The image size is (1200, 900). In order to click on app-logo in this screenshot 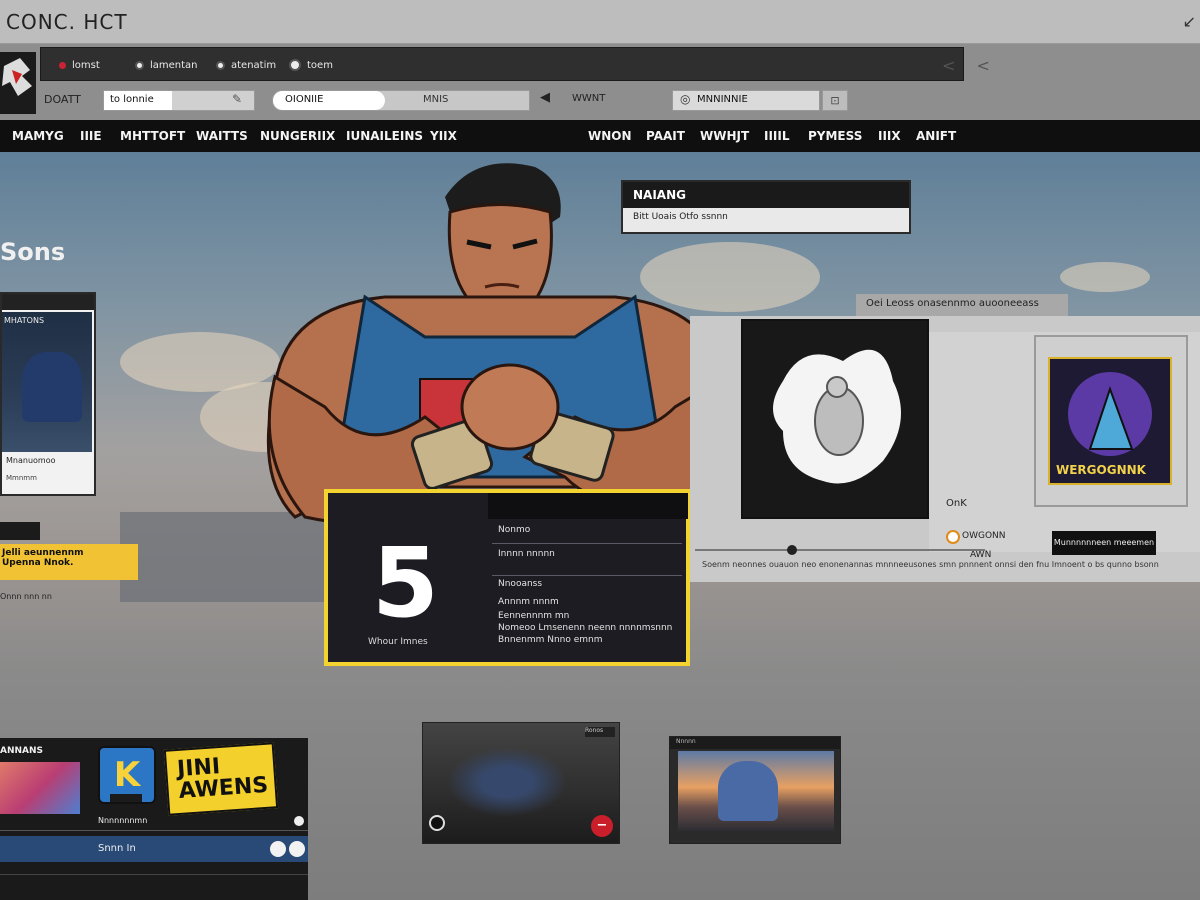, I will do `click(18, 83)`.